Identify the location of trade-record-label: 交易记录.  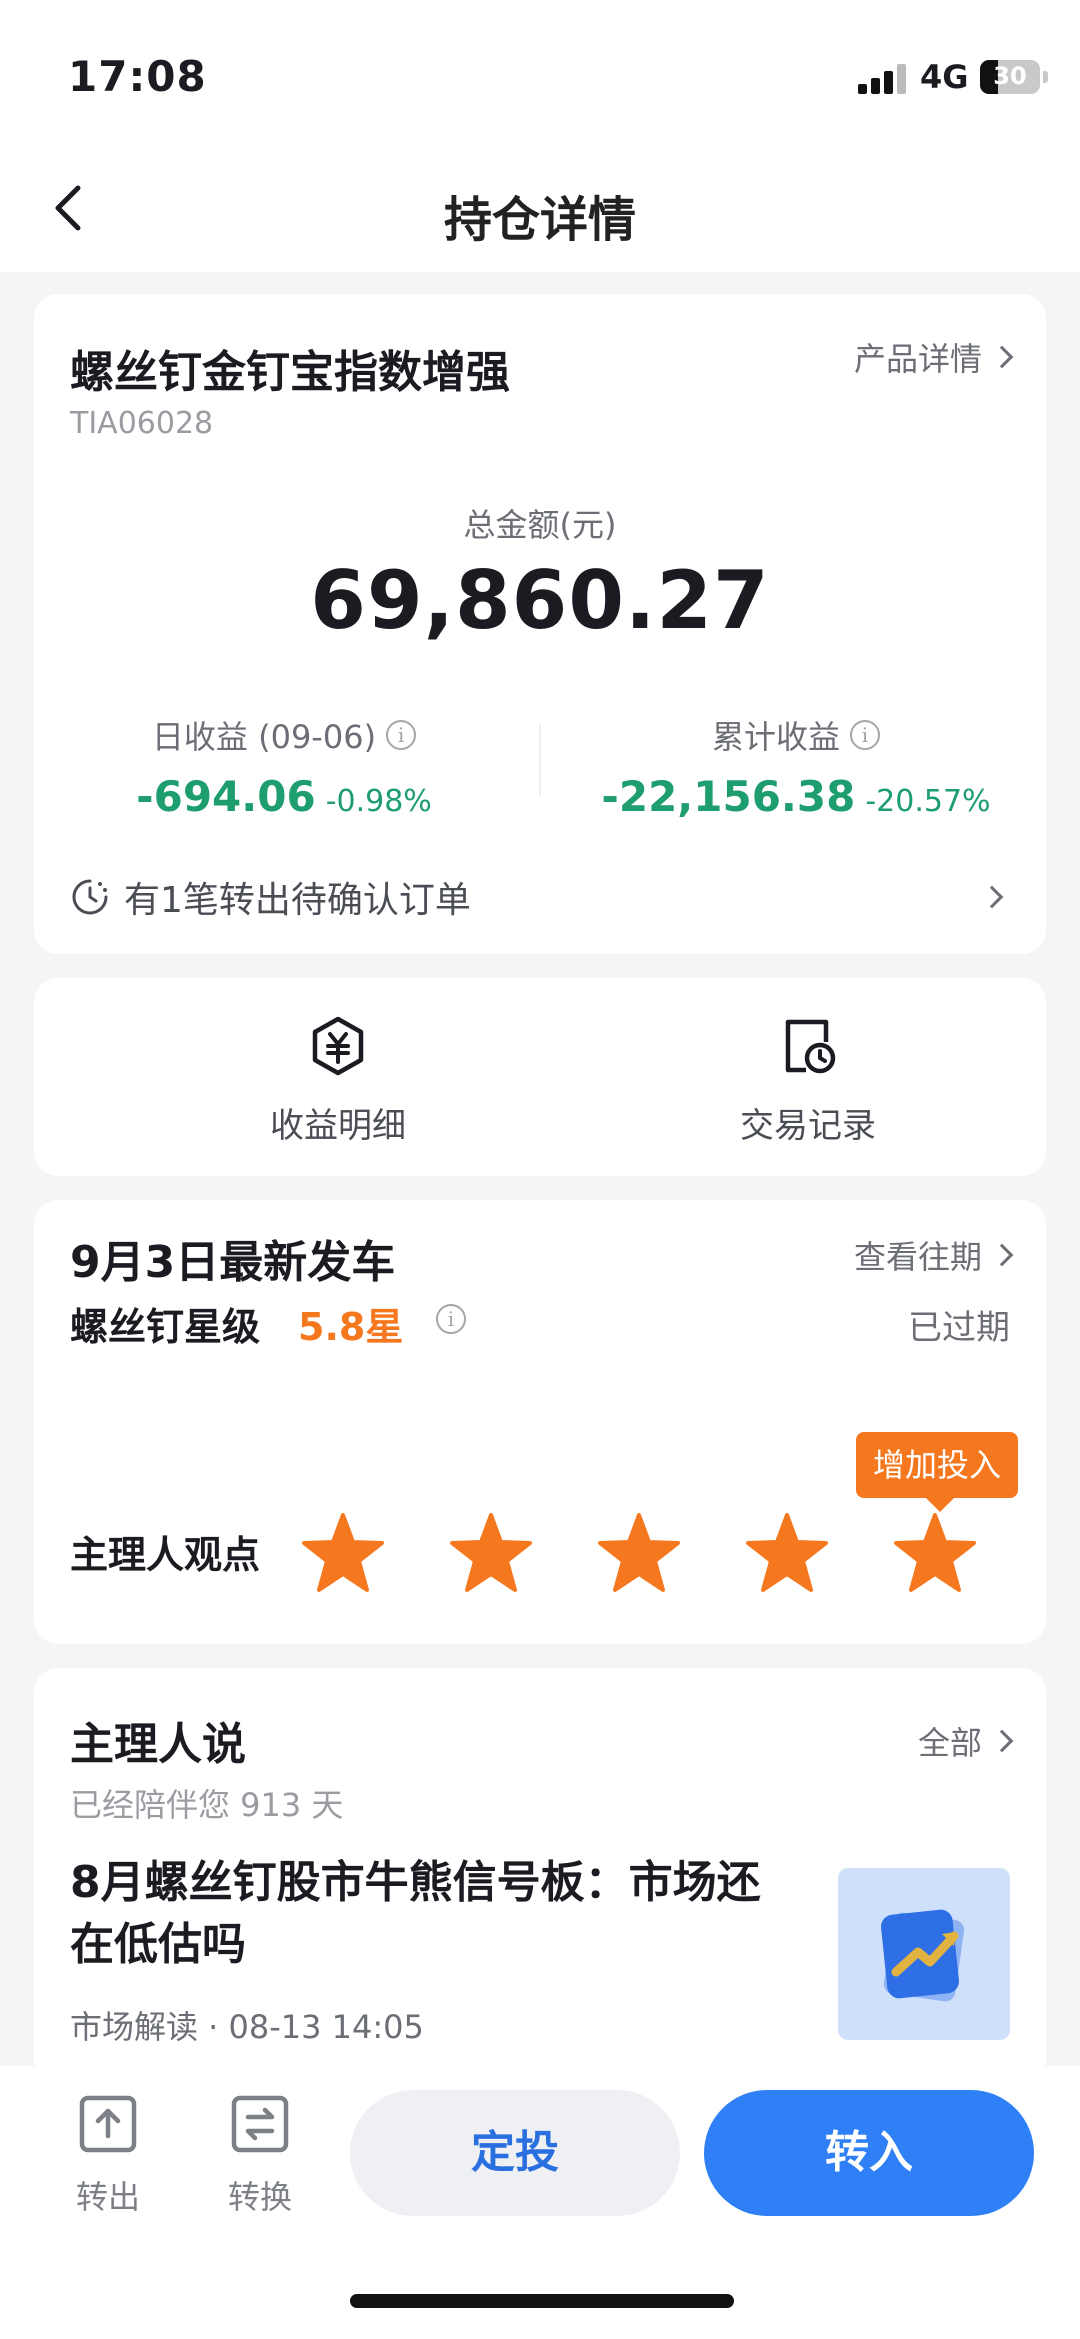
(808, 1126).